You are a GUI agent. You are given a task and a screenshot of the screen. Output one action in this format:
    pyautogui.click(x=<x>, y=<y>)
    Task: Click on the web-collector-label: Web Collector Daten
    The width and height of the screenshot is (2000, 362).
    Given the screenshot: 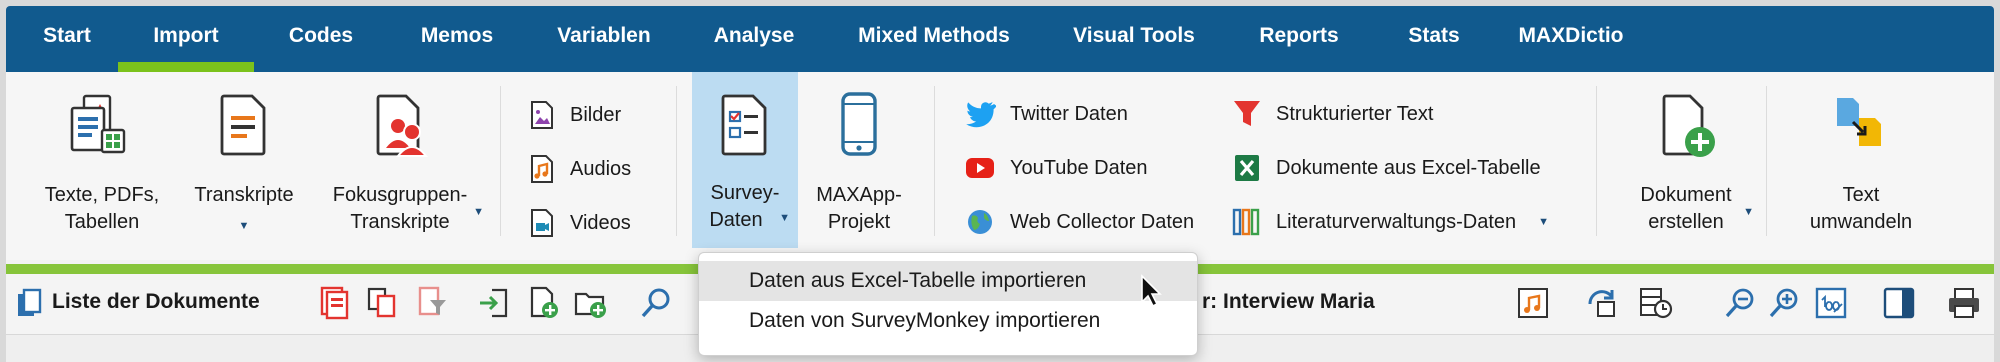 What is the action you would take?
    pyautogui.click(x=1102, y=221)
    